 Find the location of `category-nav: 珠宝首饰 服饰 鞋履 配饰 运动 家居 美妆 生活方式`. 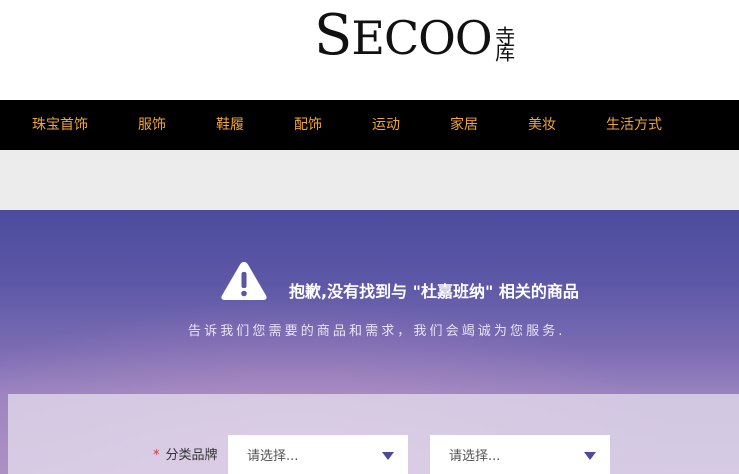

category-nav: 珠宝首饰 服饰 鞋履 配饰 运动 家居 美妆 生活方式 is located at coordinates (369, 125).